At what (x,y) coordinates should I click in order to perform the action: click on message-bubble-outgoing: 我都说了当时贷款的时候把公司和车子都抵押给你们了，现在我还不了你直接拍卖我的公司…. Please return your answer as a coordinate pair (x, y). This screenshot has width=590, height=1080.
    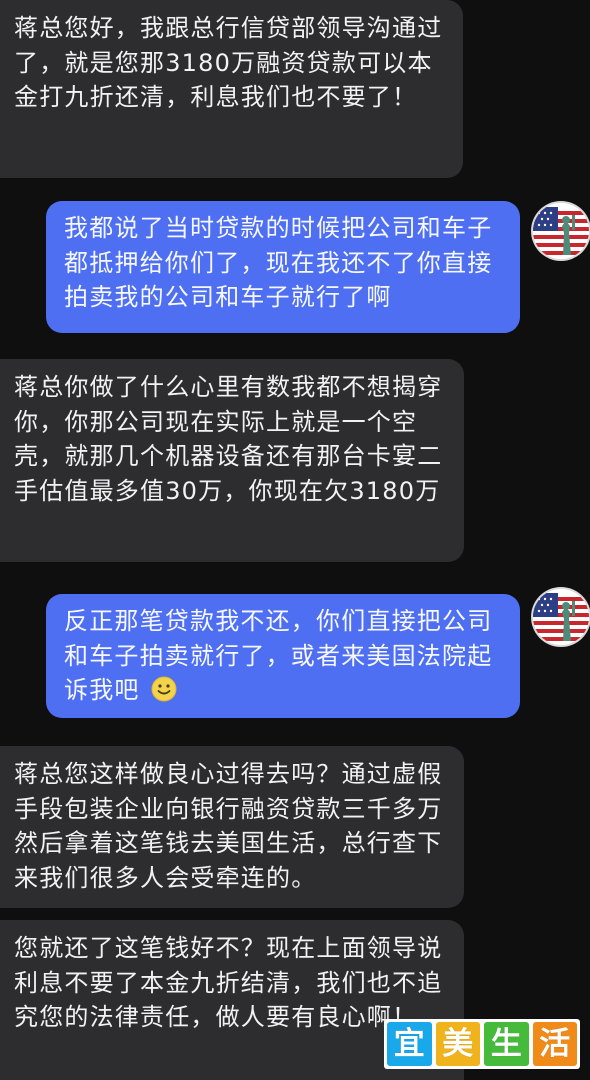
    Looking at the image, I should click on (283, 267).